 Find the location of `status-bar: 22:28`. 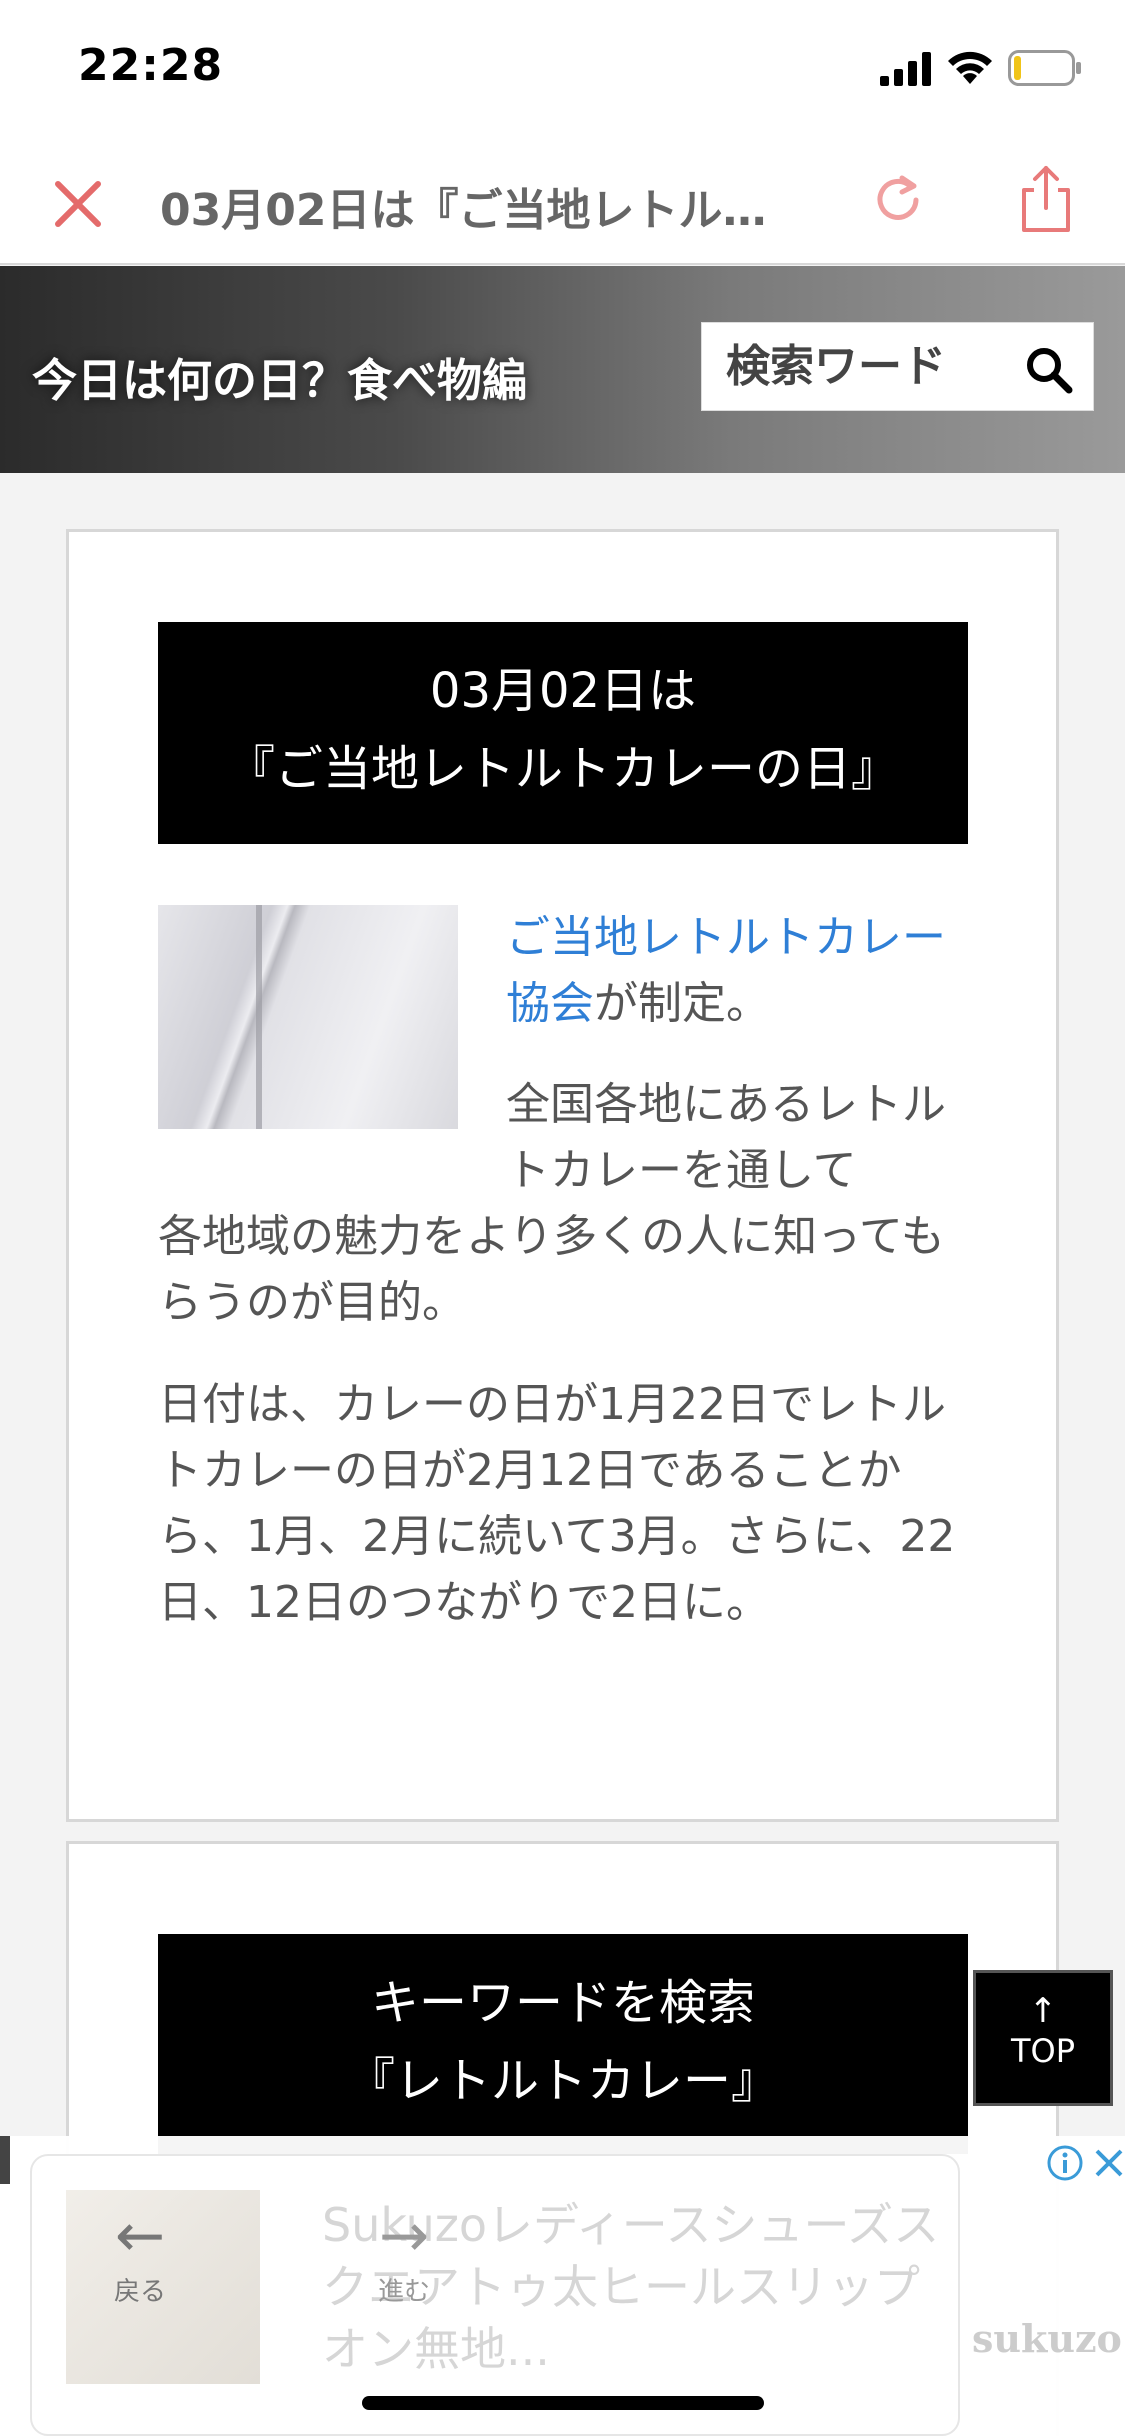

status-bar: 22:28 is located at coordinates (562, 70).